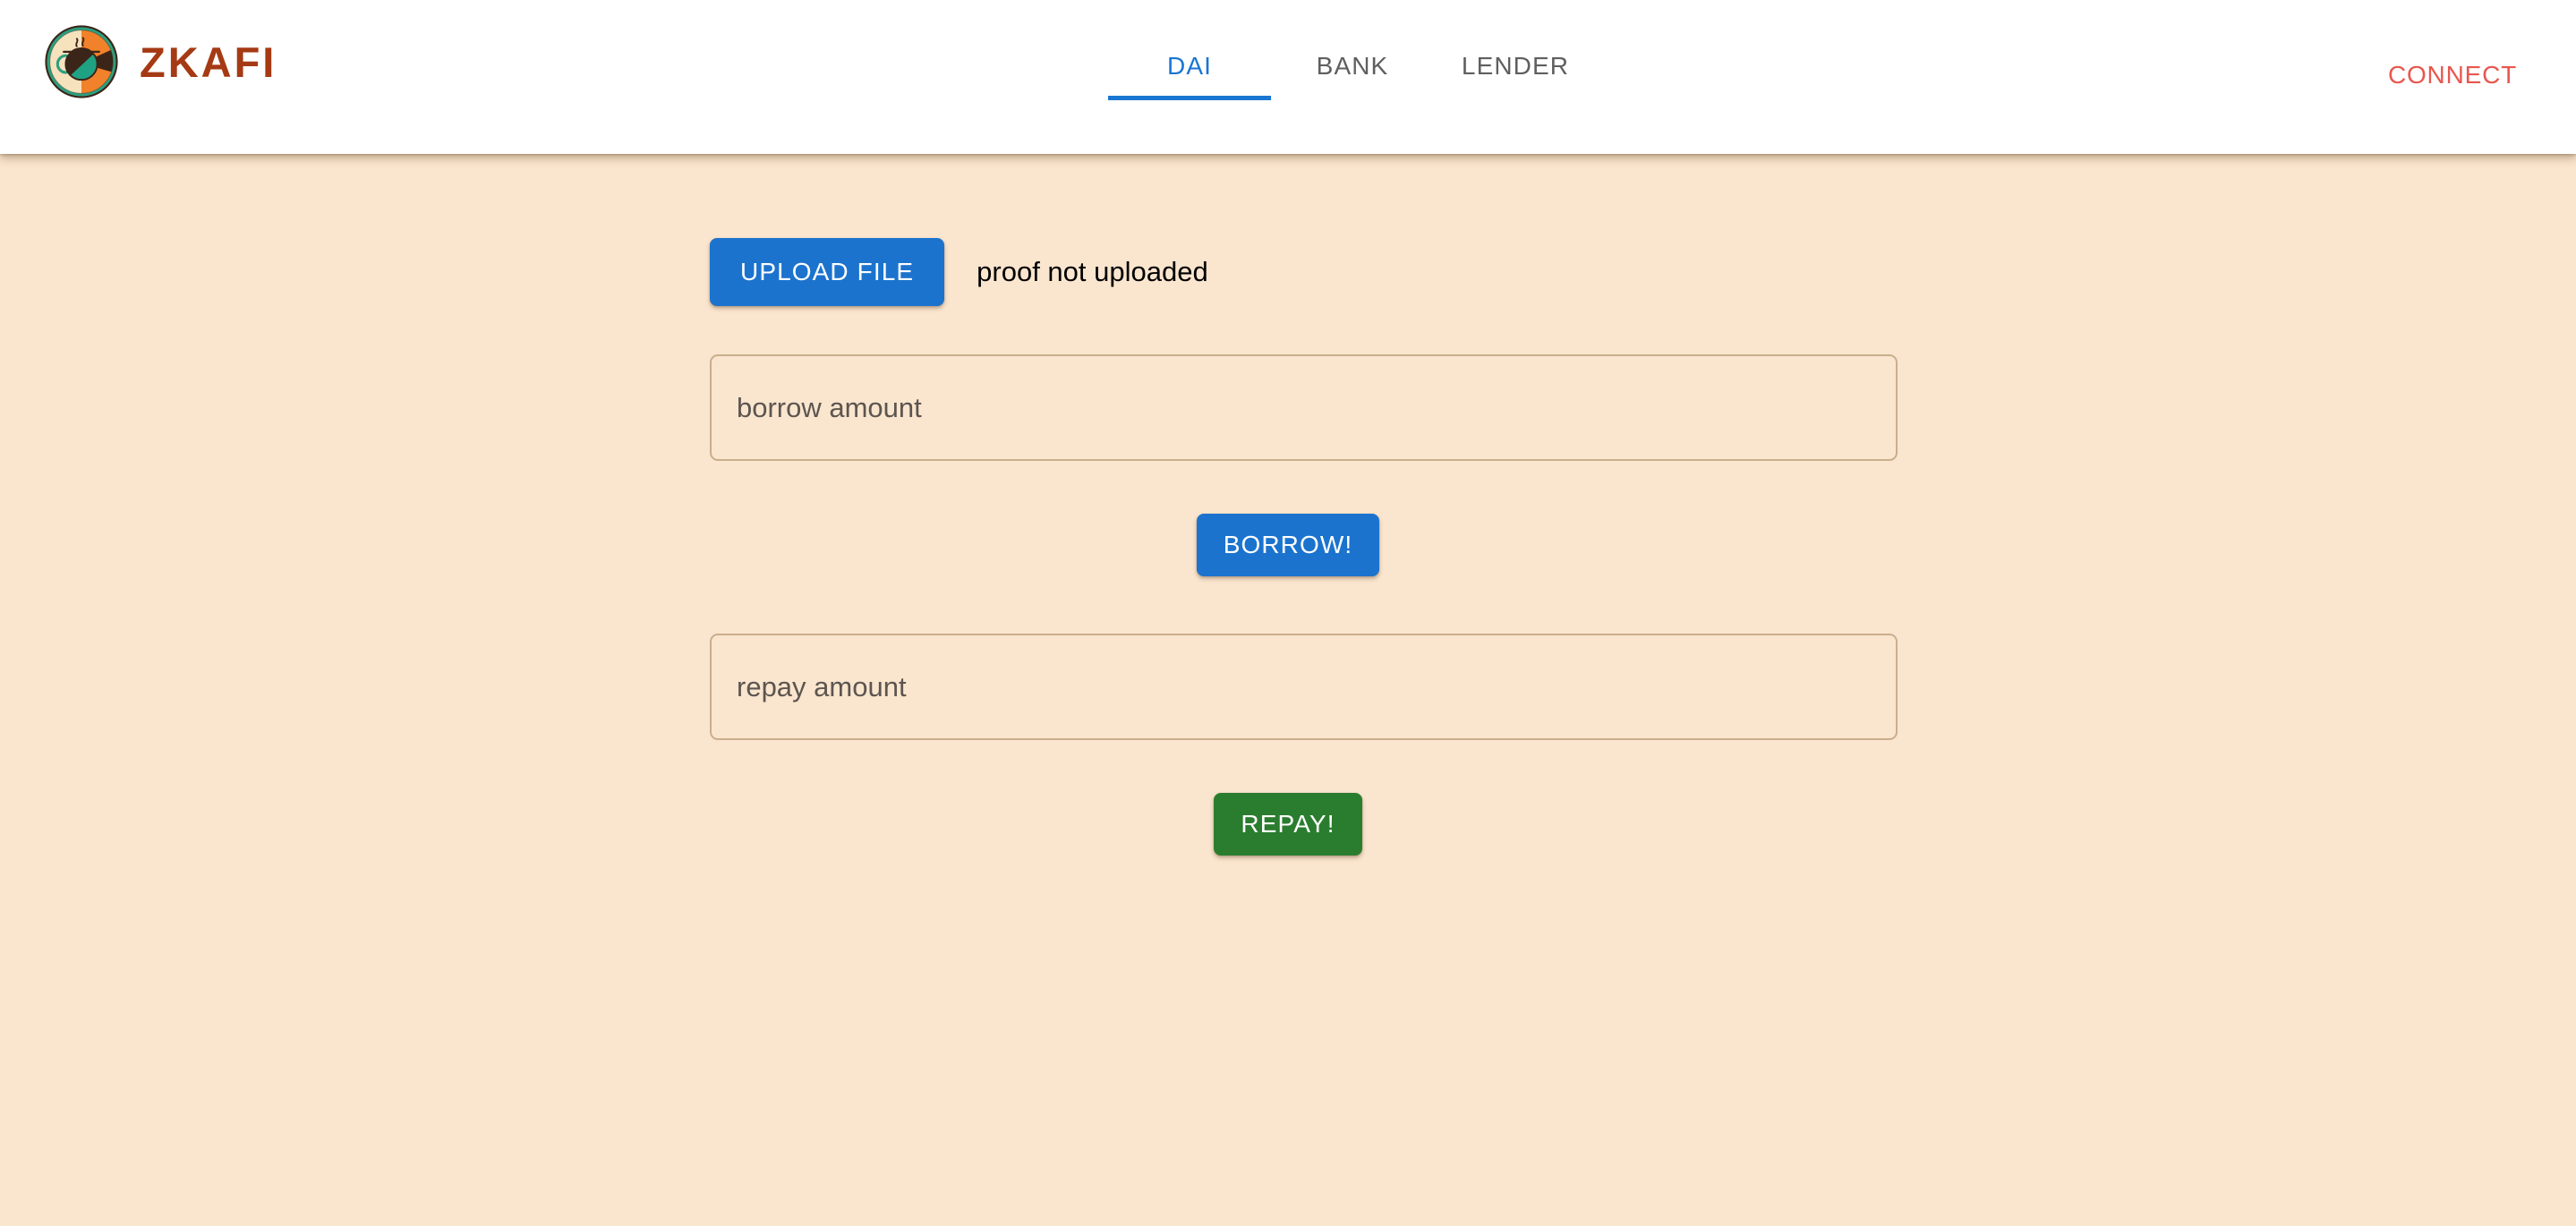  What do you see at coordinates (81, 62) in the screenshot?
I see `coffee-cup-circle-logo-icon` at bounding box center [81, 62].